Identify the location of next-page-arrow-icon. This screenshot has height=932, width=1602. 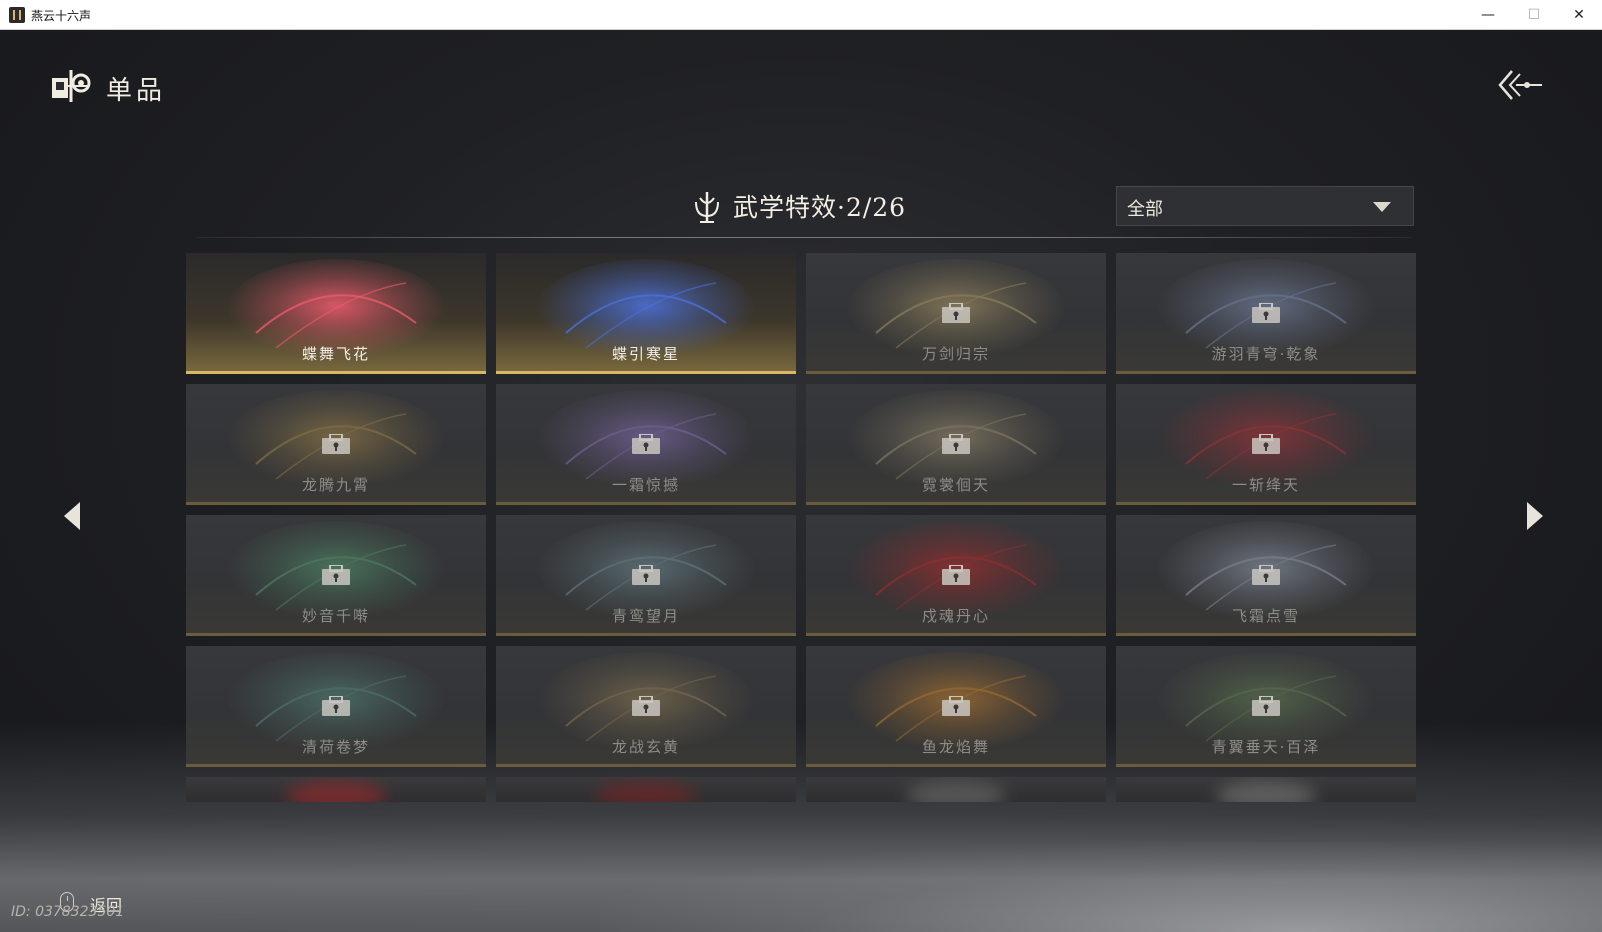
(1535, 516).